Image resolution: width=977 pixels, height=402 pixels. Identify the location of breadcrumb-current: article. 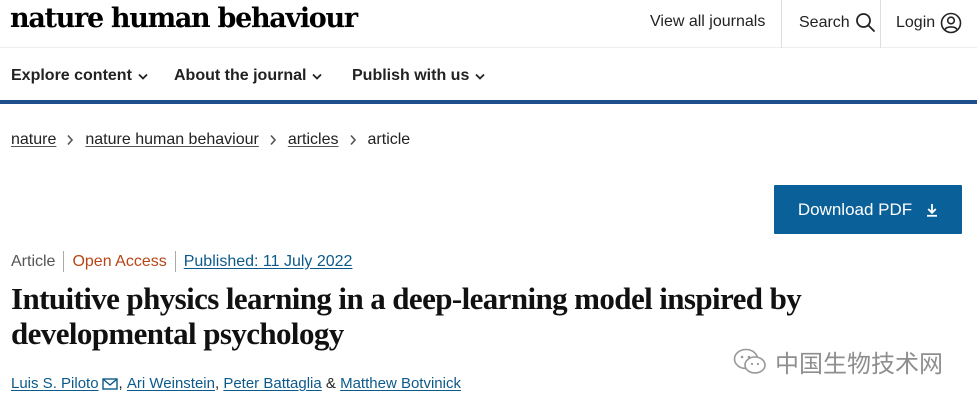
(389, 139).